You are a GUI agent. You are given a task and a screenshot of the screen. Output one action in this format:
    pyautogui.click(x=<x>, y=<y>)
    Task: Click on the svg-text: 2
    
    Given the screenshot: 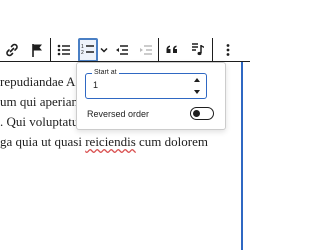 What is the action you would take?
    pyautogui.click(x=82, y=53)
    